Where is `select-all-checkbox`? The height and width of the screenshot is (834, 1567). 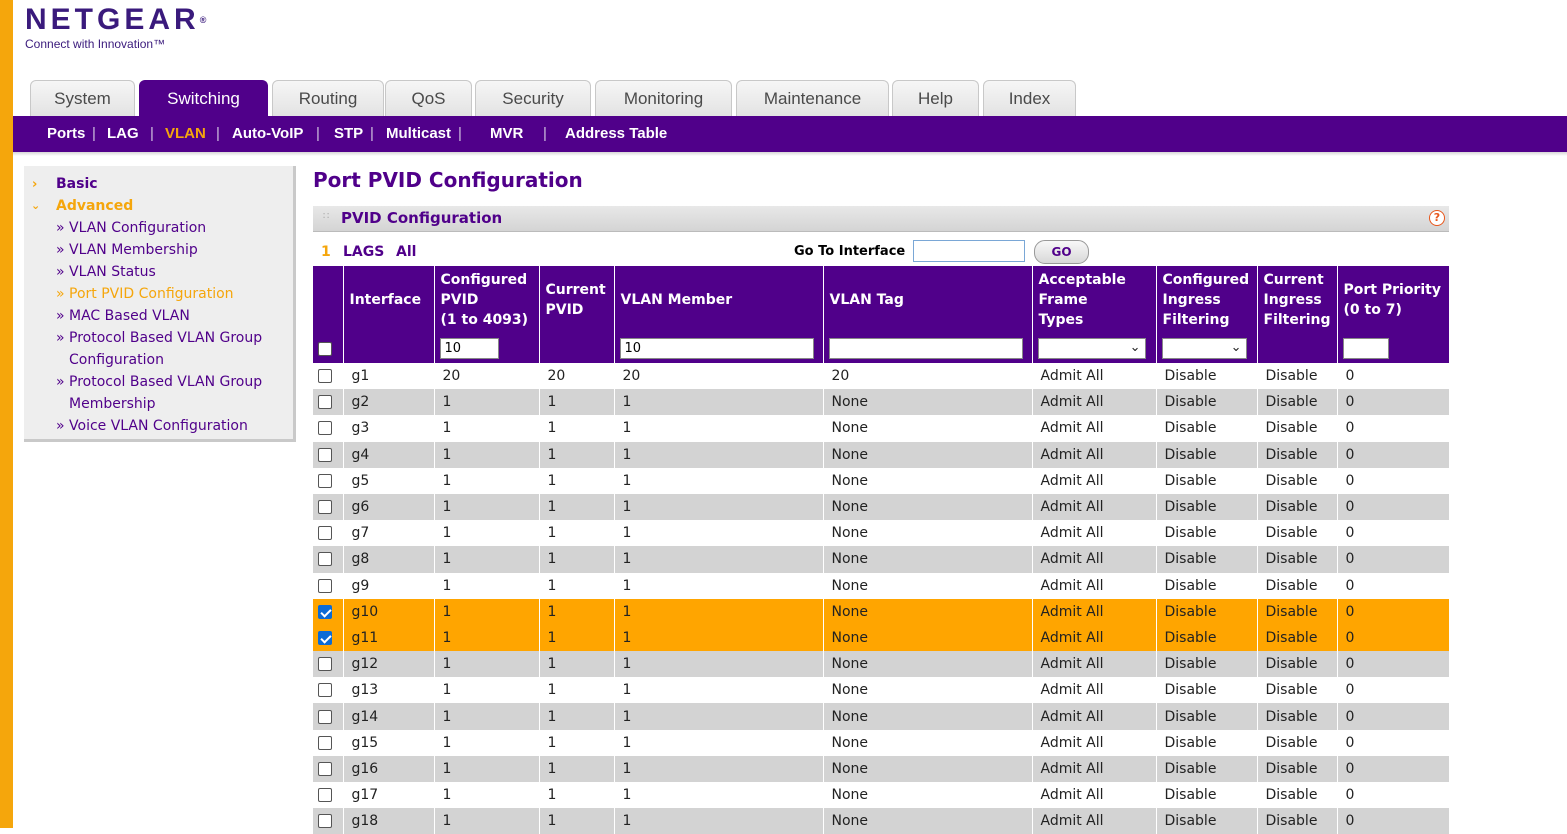
select-all-checkbox is located at coordinates (325, 348).